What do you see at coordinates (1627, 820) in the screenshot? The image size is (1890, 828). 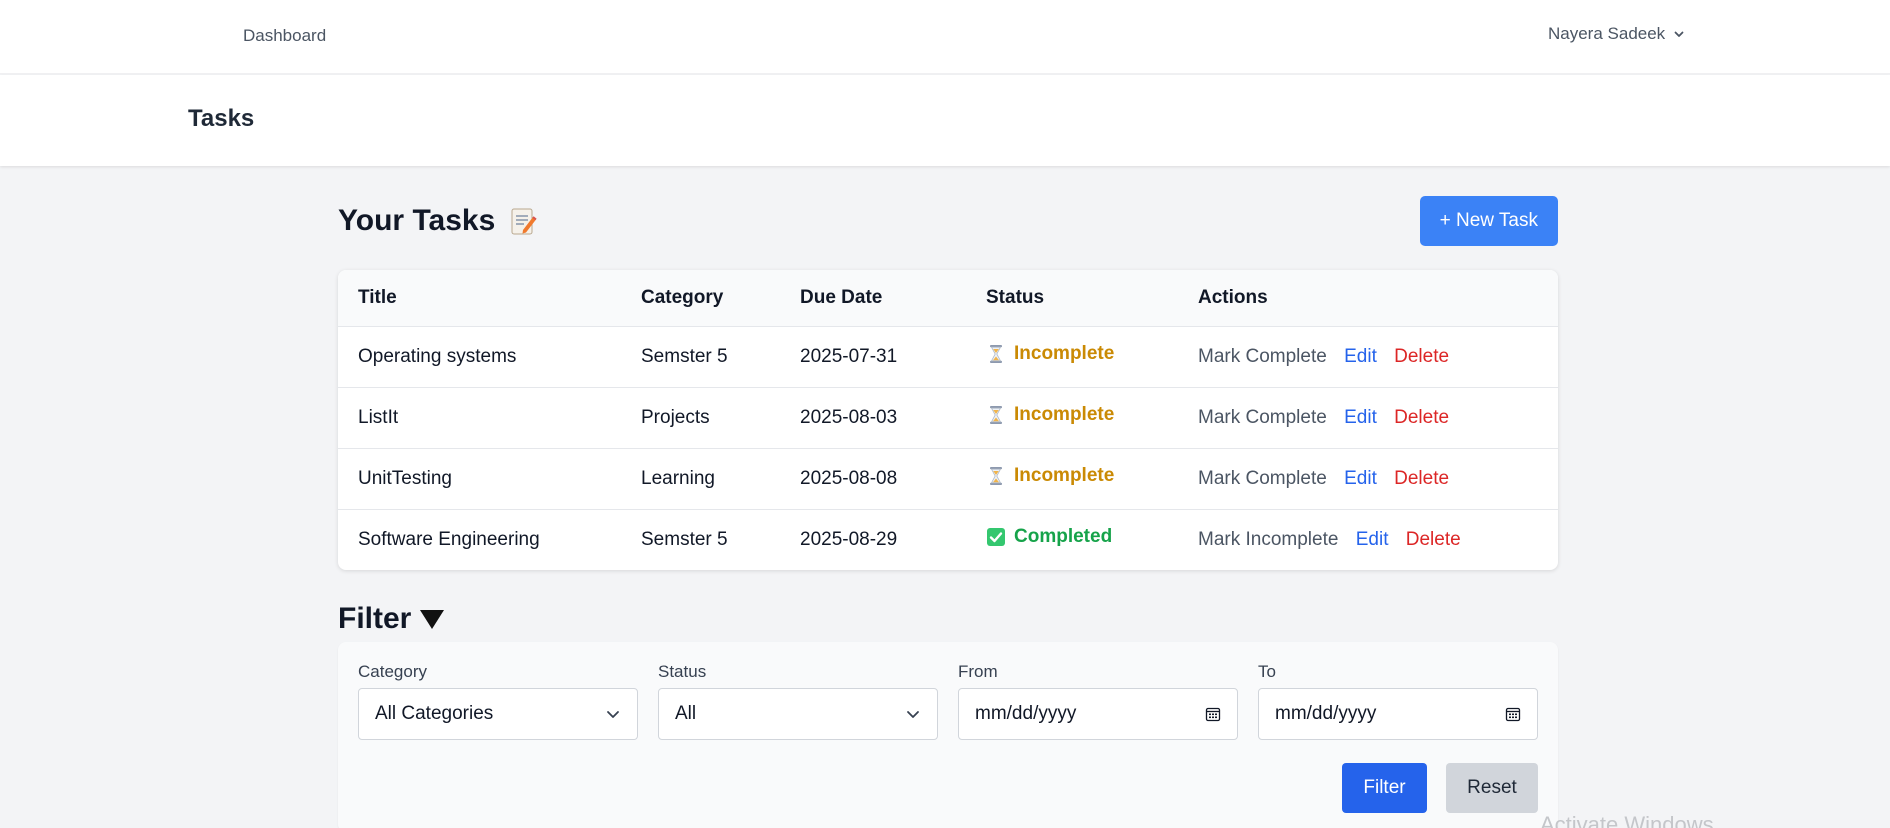 I see `activate-windows-watermark: Activate Windows` at bounding box center [1627, 820].